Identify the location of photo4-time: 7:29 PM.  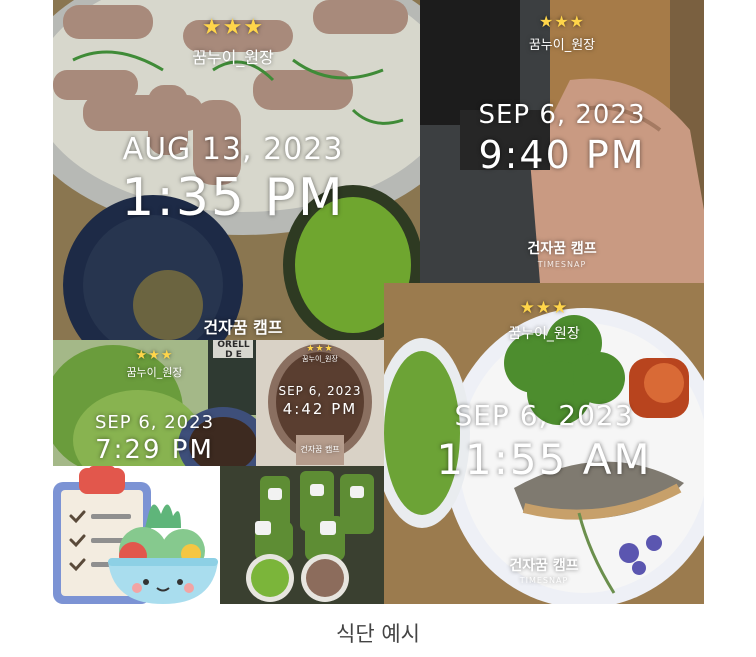
(154, 450).